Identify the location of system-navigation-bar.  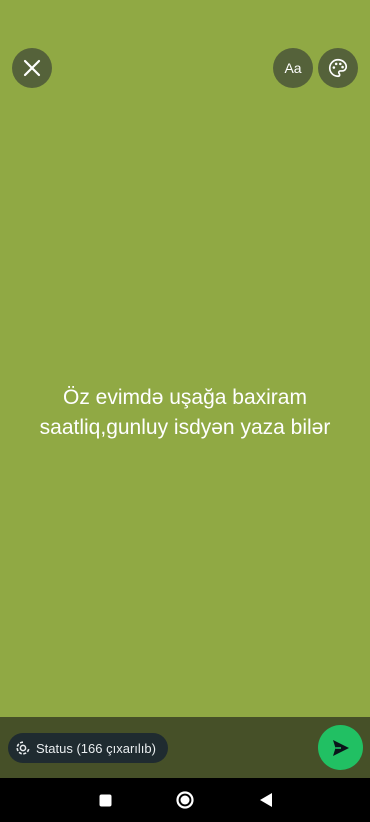
(185, 800).